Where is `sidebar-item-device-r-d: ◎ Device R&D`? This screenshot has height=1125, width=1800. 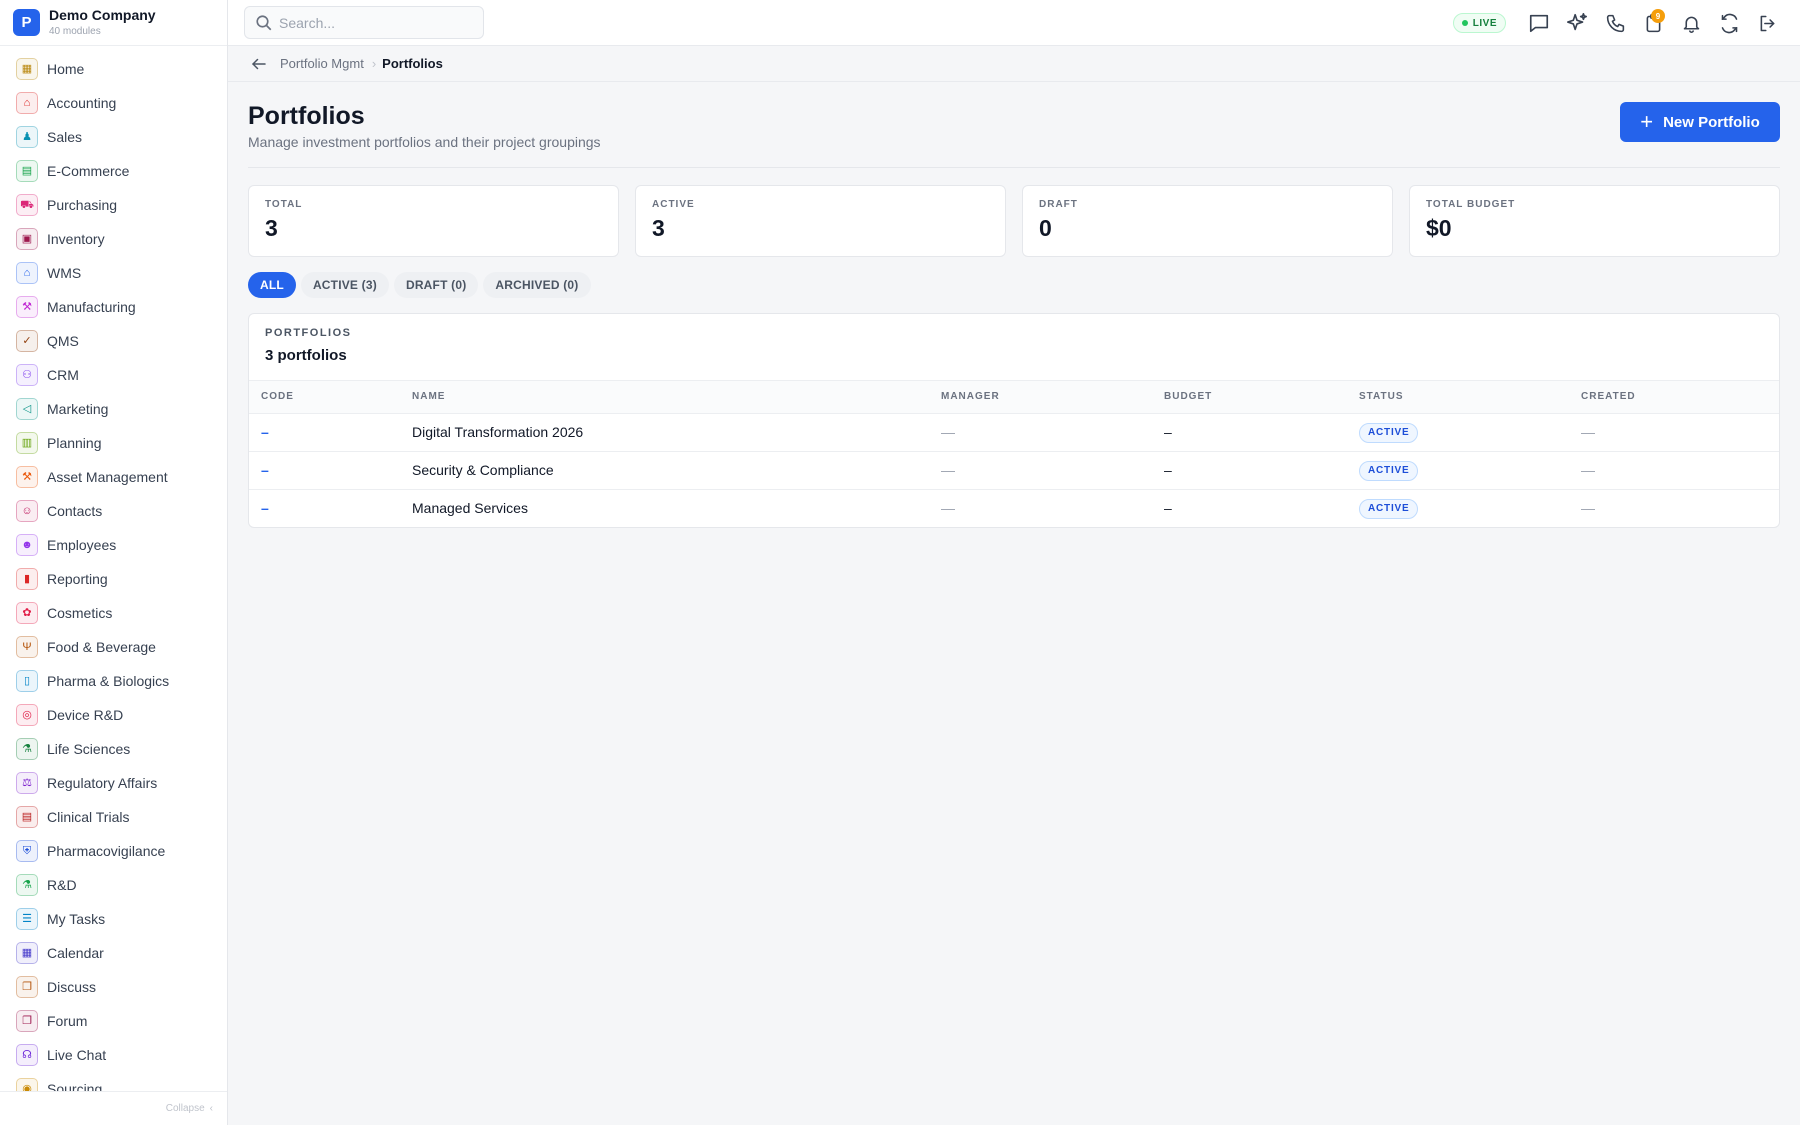 sidebar-item-device-r-d: ◎ Device R&D is located at coordinates (113, 715).